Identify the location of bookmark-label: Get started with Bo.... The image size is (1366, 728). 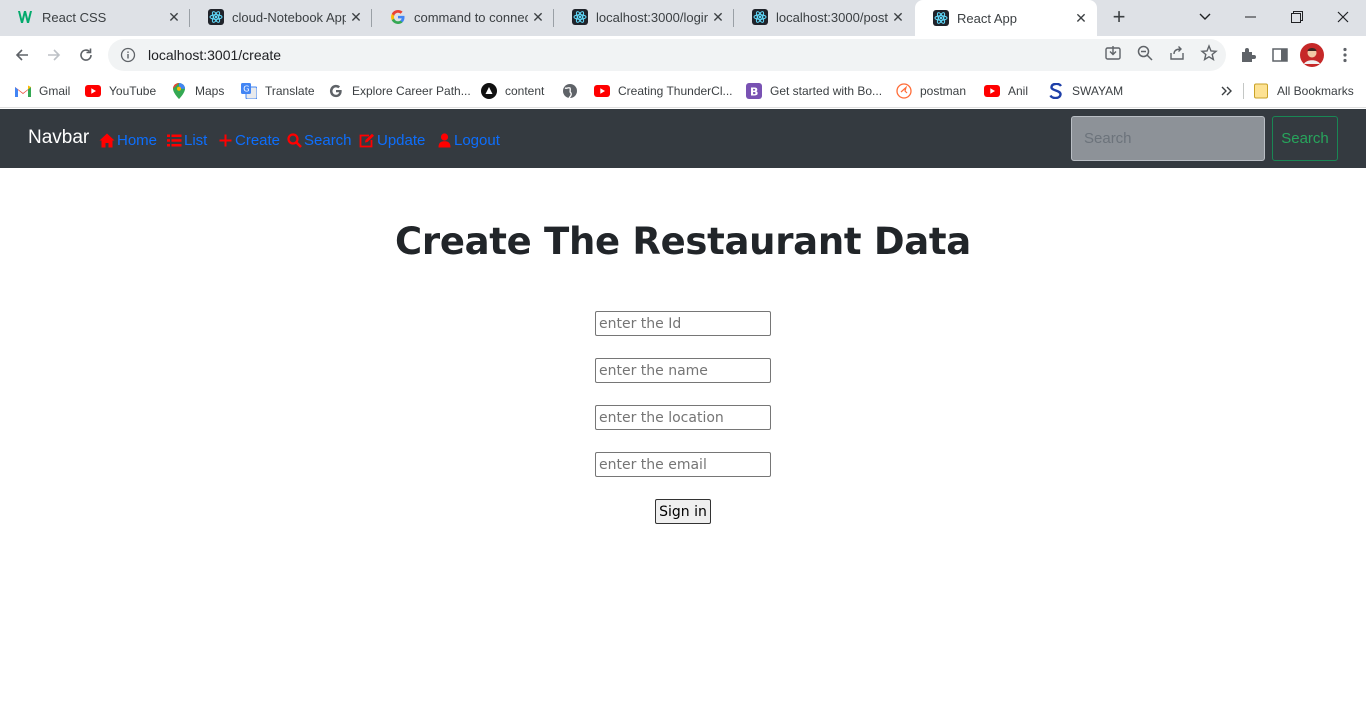
(826, 91).